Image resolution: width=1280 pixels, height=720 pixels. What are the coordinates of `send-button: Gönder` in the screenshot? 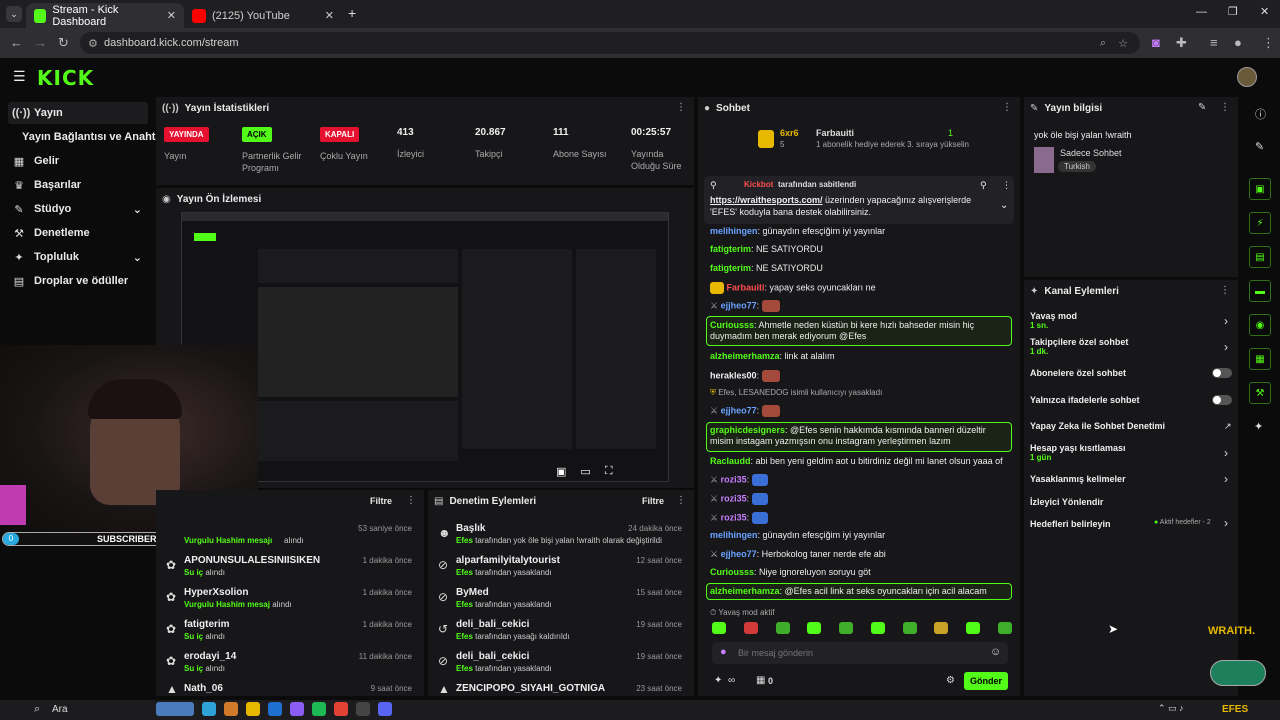 It's located at (986, 681).